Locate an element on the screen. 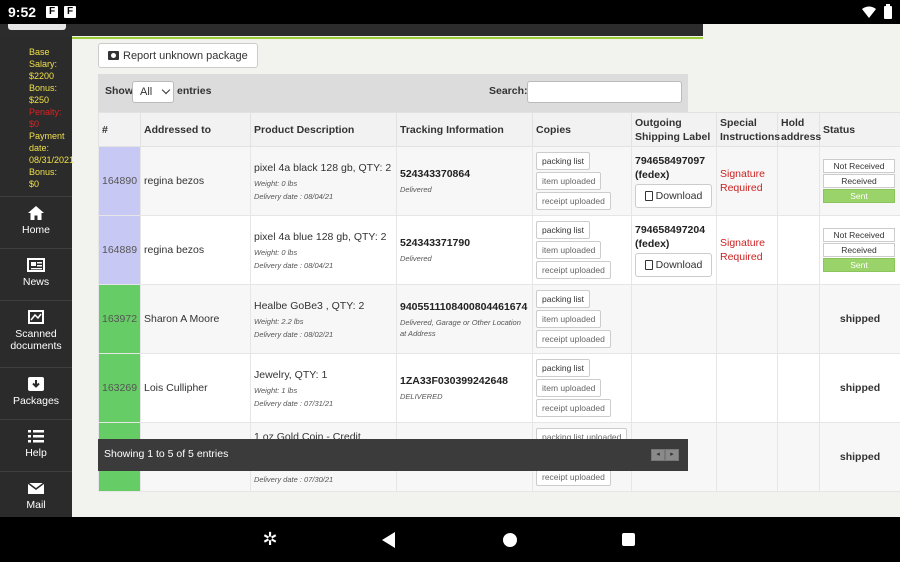 This screenshot has height=562, width=900. salary-line: 08/31/2021 is located at coordinates (52, 160).